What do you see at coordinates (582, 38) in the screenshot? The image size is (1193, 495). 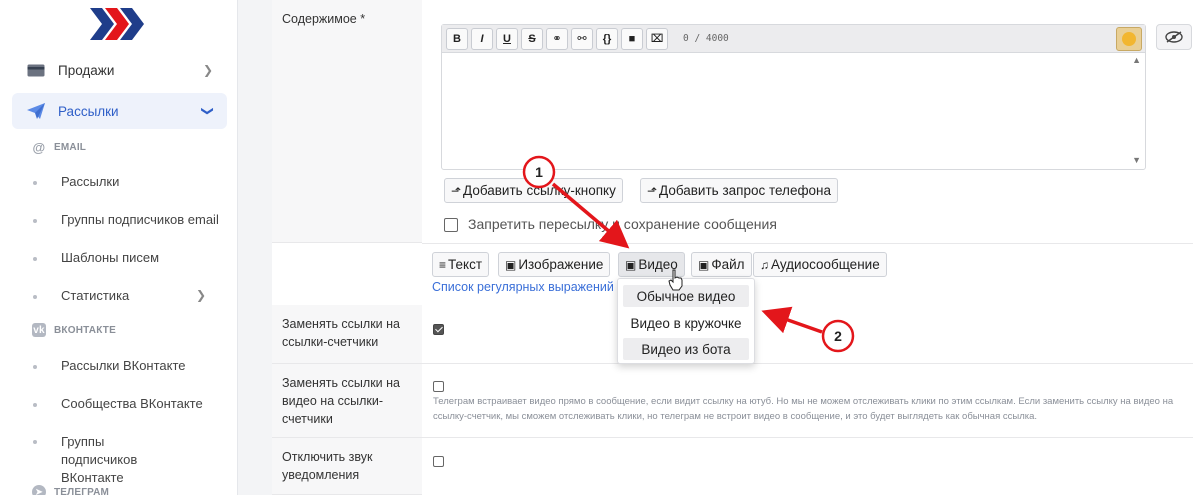 I see `unlink-icon: ⚯` at bounding box center [582, 38].